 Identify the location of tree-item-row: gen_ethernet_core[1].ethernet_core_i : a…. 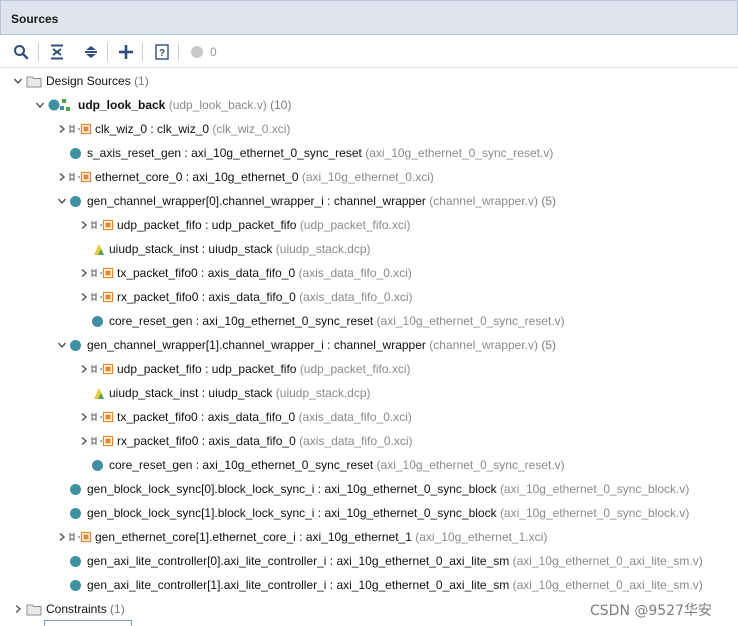
(369, 537).